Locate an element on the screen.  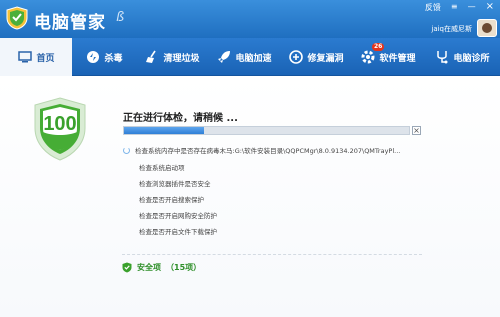
rocket-icon is located at coordinates (223, 57).